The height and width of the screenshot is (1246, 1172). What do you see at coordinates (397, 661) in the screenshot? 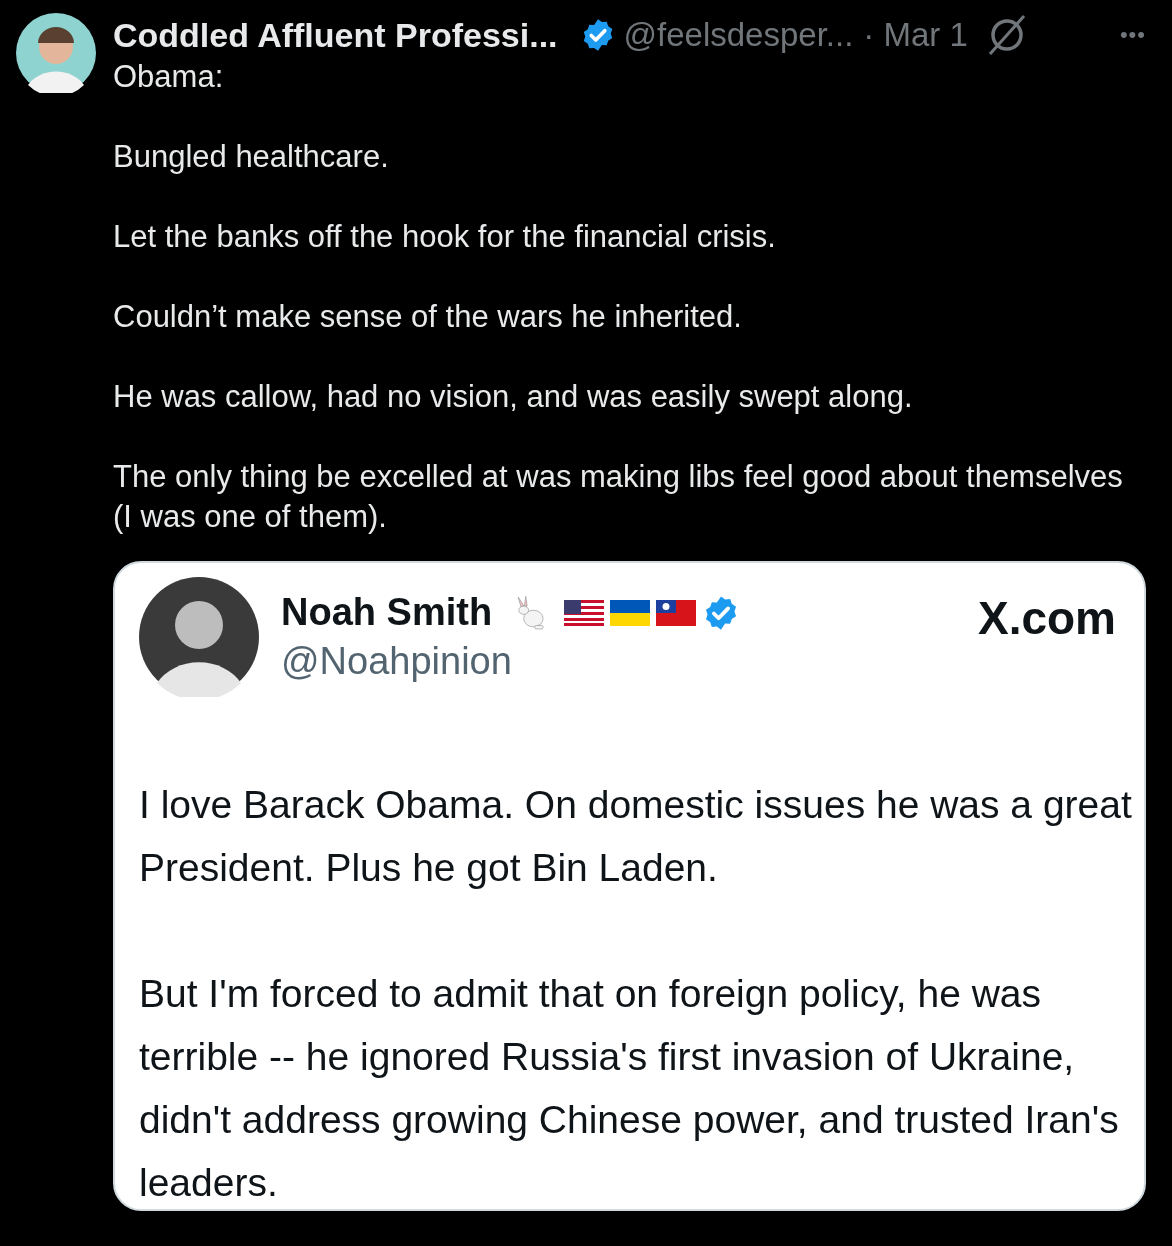
I see `author-handle: @Noahpinion` at bounding box center [397, 661].